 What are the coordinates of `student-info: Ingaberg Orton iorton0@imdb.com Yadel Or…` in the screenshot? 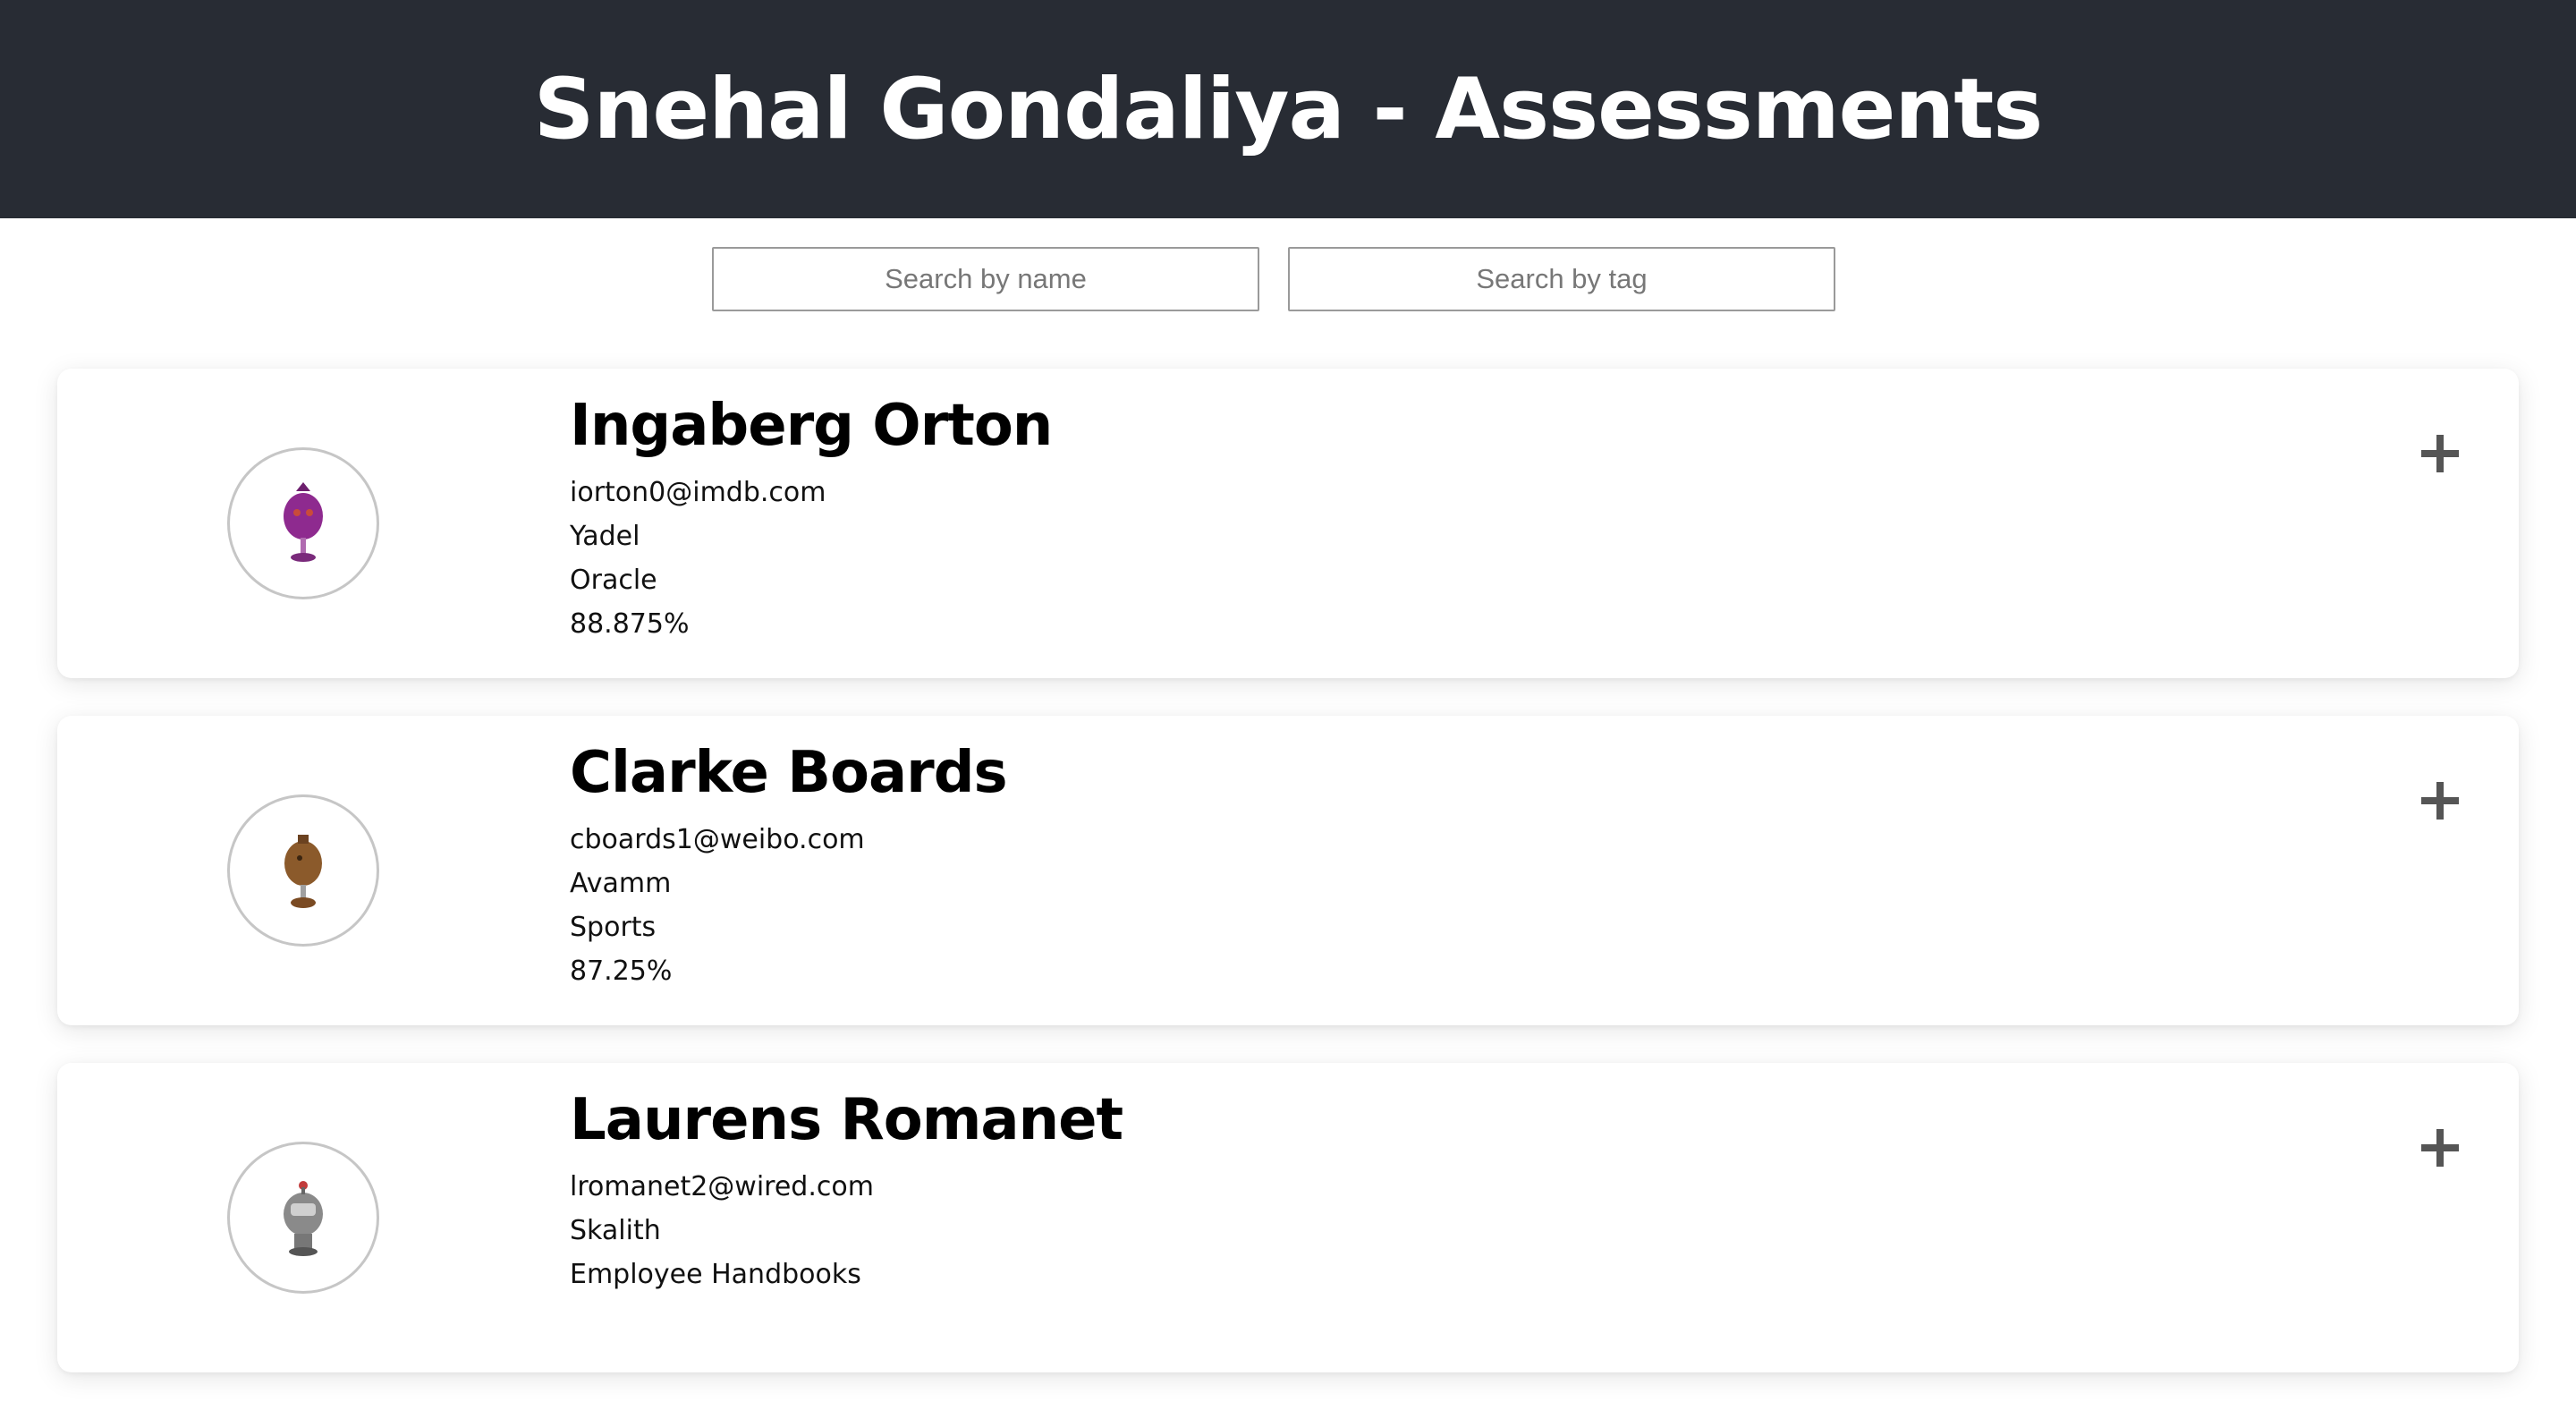 It's located at (811, 519).